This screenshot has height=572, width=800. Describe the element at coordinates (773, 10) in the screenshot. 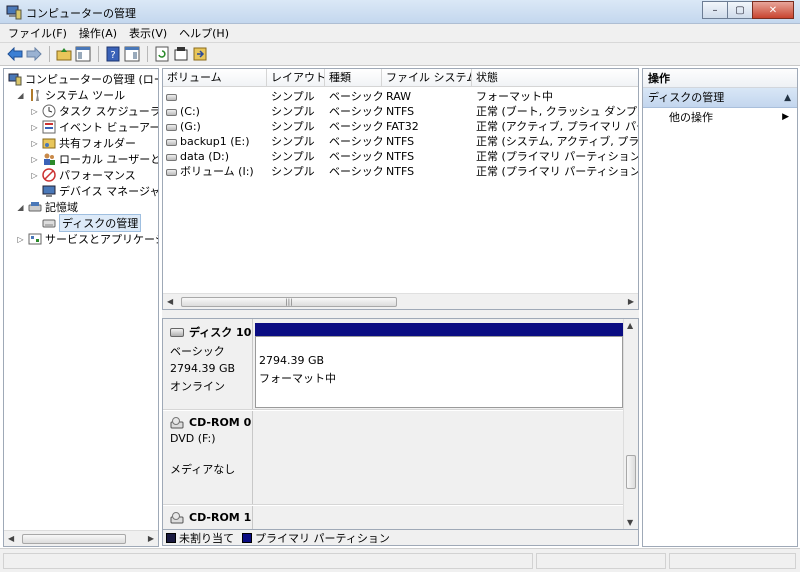

I see `close-button: ✕` at that location.